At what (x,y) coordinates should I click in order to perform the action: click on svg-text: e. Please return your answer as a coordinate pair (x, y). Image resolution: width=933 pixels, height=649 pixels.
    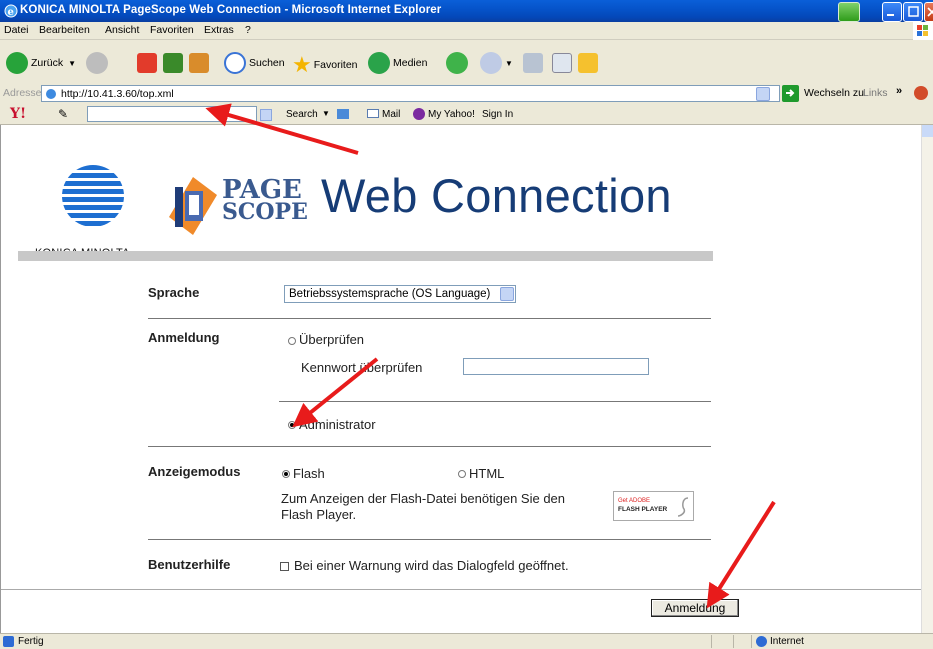
    Looking at the image, I should click on (11, 12).